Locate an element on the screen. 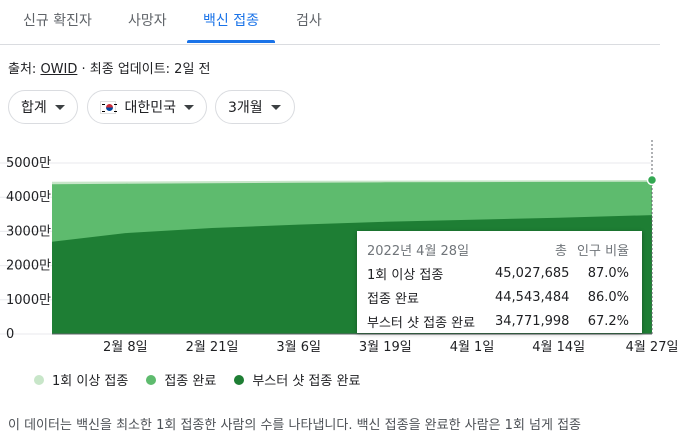 The height and width of the screenshot is (437, 694). legend-label: 접종 완료 is located at coordinates (190, 381).